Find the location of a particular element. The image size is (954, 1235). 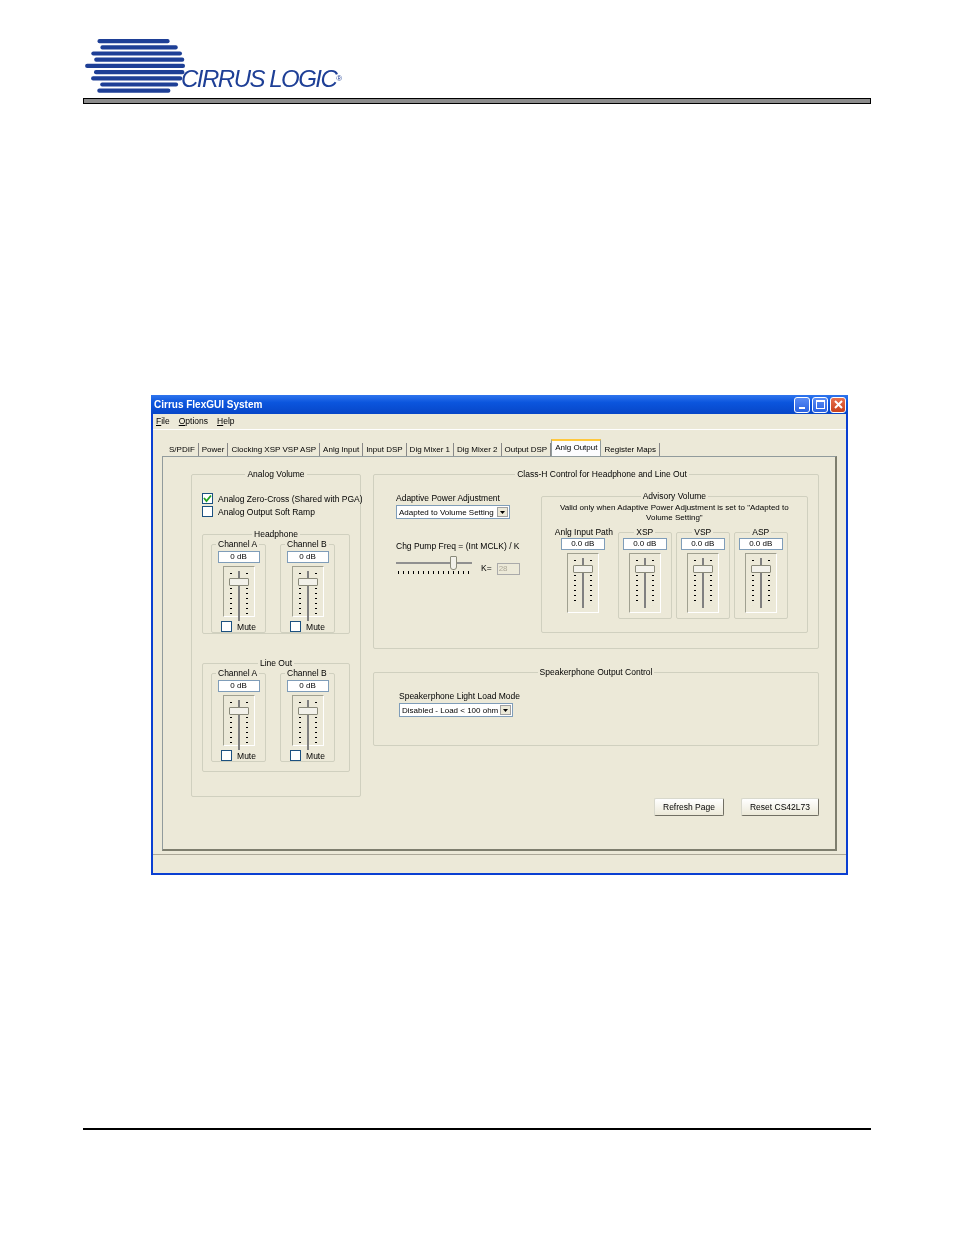

field-label: K= is located at coordinates (486, 568).